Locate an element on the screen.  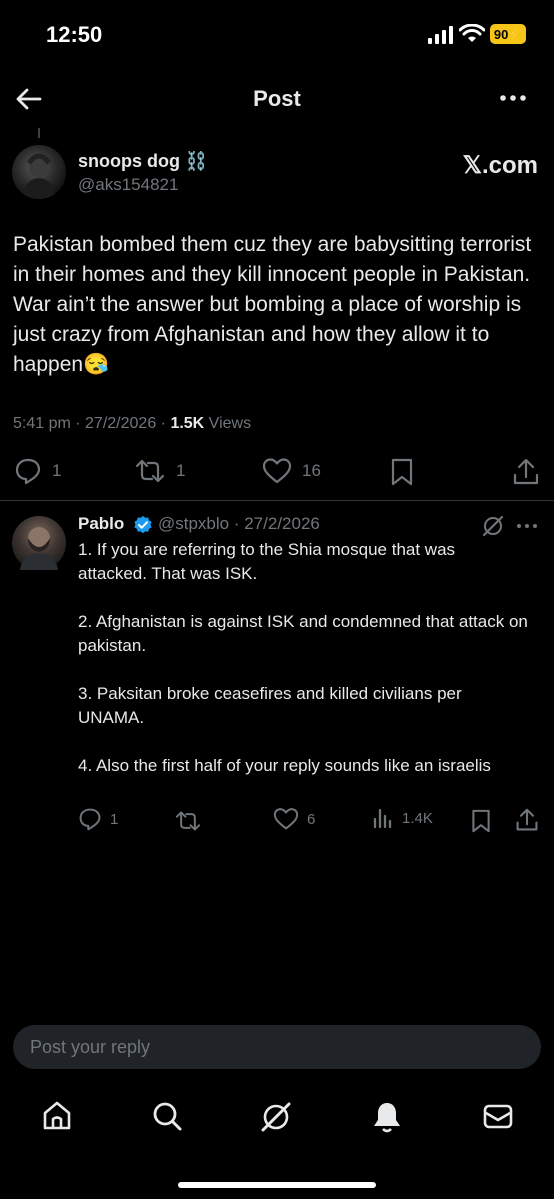
reply-author-handle: @stpxblo · 27/2/2026 is located at coordinates (239, 524).